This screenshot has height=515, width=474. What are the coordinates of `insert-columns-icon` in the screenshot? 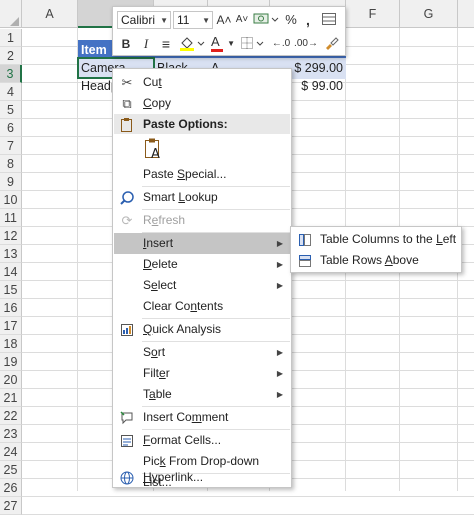 It's located at (305, 240).